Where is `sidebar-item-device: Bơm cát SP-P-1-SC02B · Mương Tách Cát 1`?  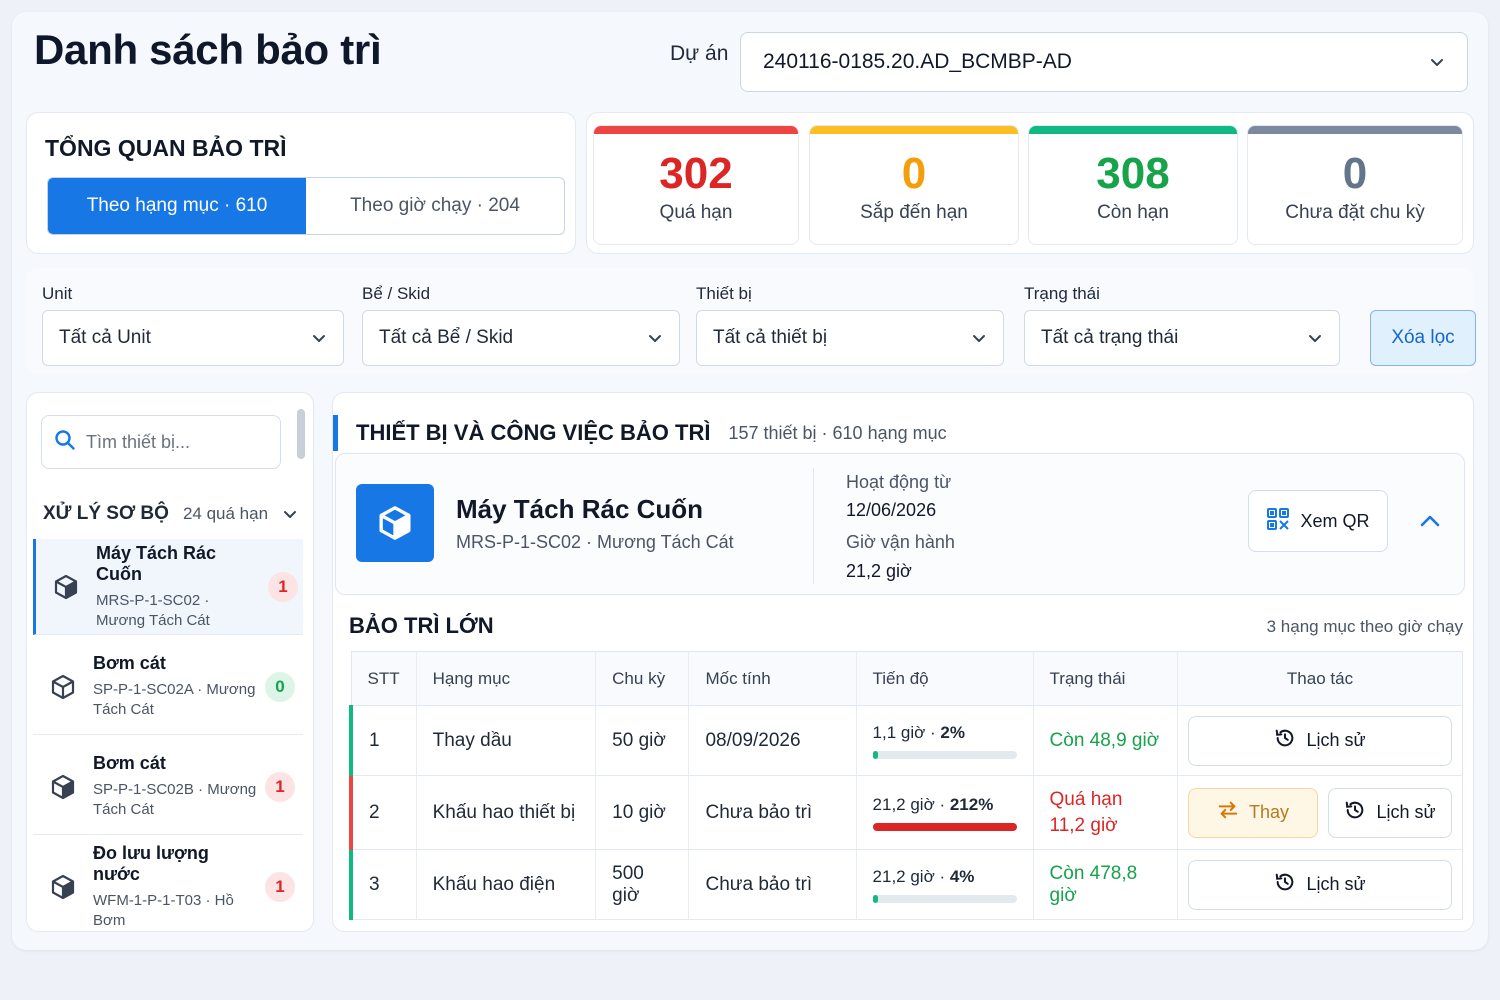 sidebar-item-device: Bơm cát SP-P-1-SC02B · Mương Tách Cát 1 is located at coordinates (168, 787).